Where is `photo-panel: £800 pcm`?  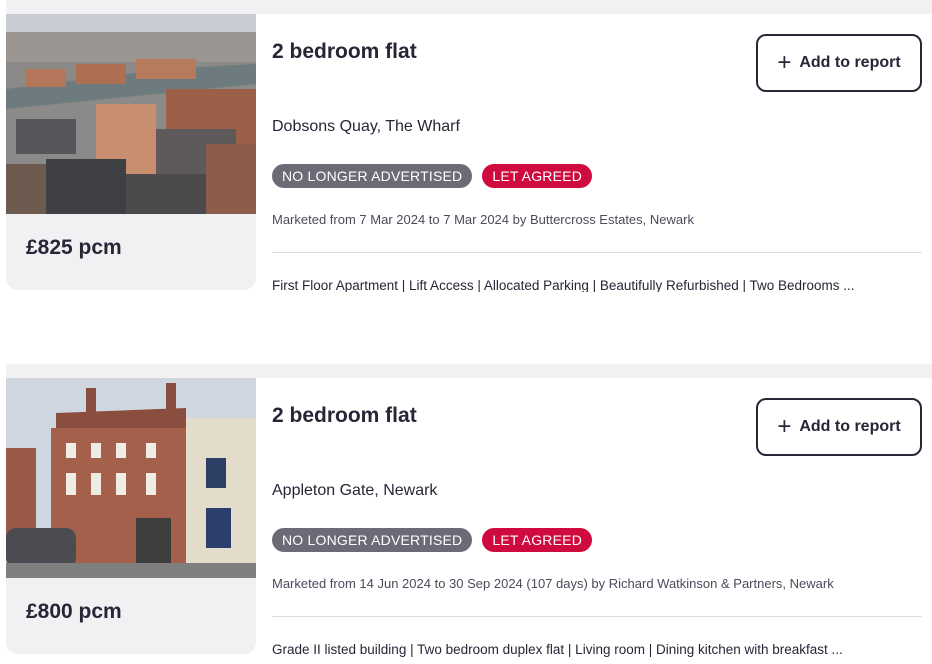
photo-panel: £800 pcm is located at coordinates (131, 516).